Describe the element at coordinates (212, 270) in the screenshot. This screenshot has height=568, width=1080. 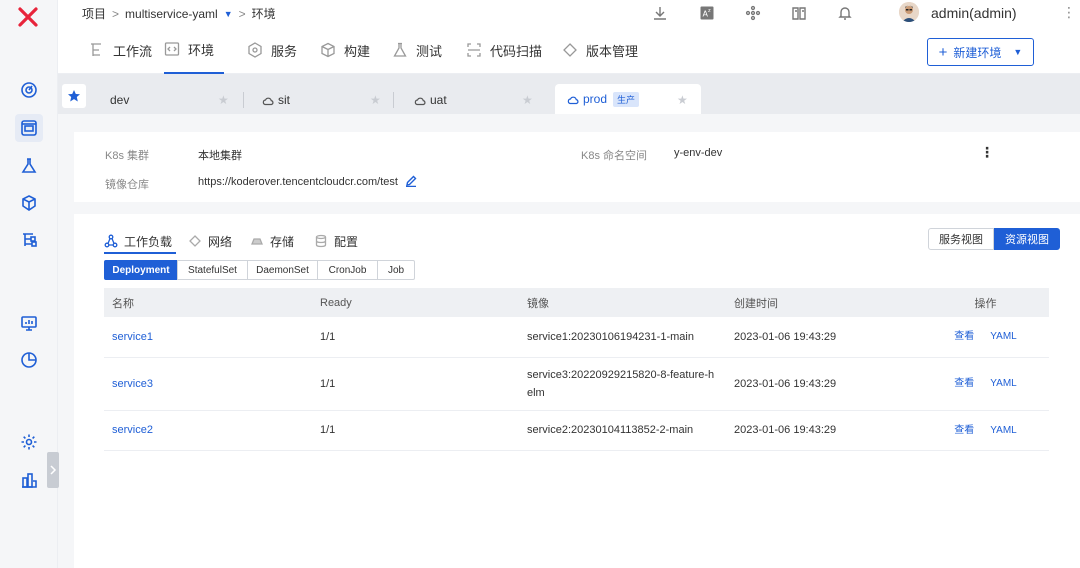
I see `kind-statefulset-button: StatefulSet` at that location.